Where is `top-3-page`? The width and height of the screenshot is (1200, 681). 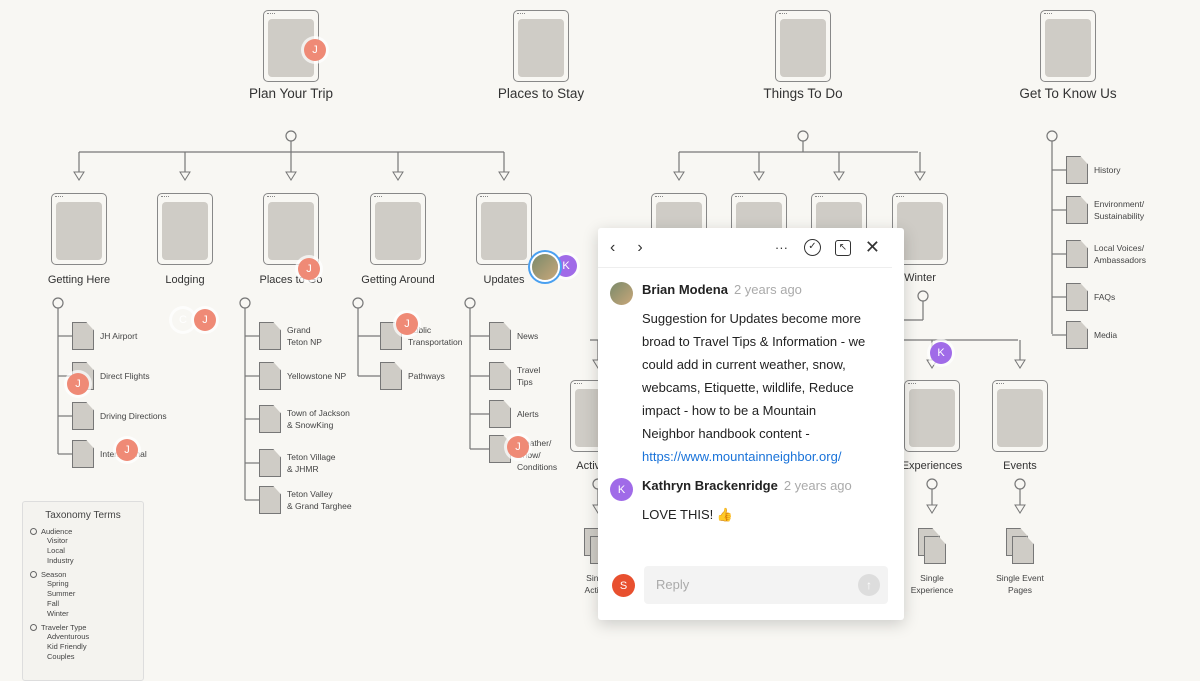
top-3-page is located at coordinates (1068, 46).